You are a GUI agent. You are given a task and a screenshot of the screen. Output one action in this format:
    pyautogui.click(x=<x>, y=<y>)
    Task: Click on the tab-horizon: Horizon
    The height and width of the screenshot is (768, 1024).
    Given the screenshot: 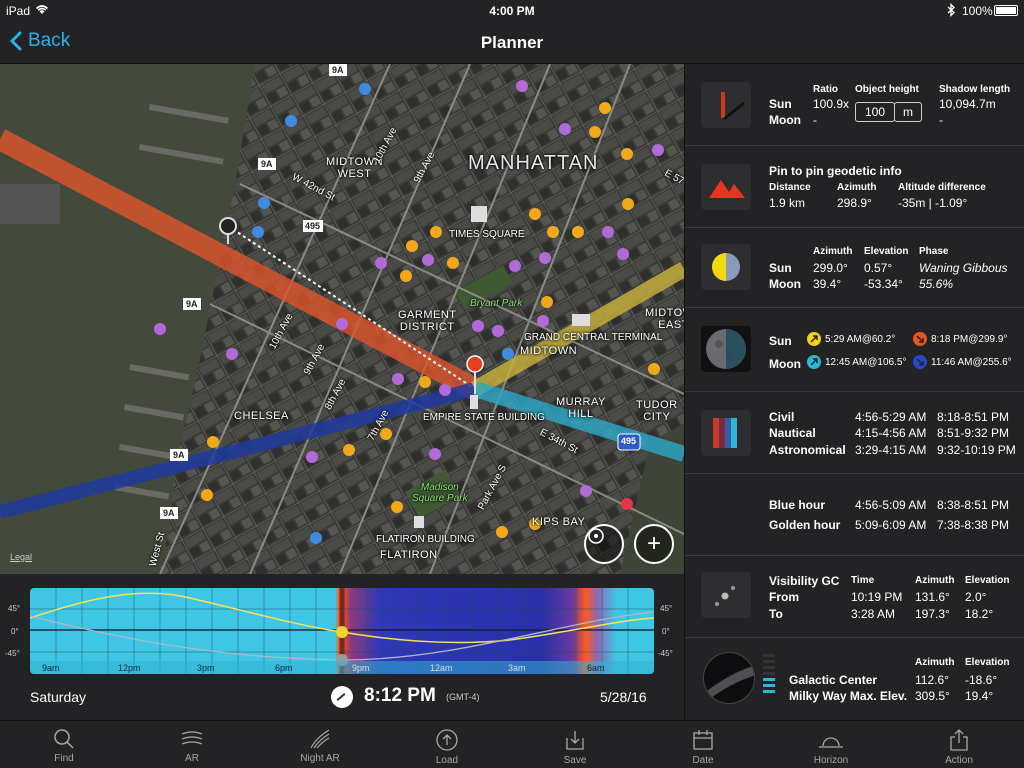 What is the action you would take?
    pyautogui.click(x=831, y=744)
    